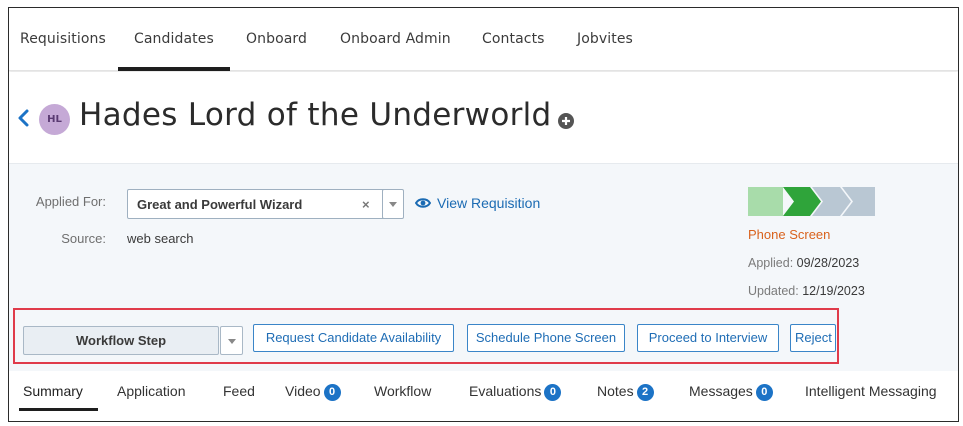  I want to click on clear-icon: ×, so click(366, 204).